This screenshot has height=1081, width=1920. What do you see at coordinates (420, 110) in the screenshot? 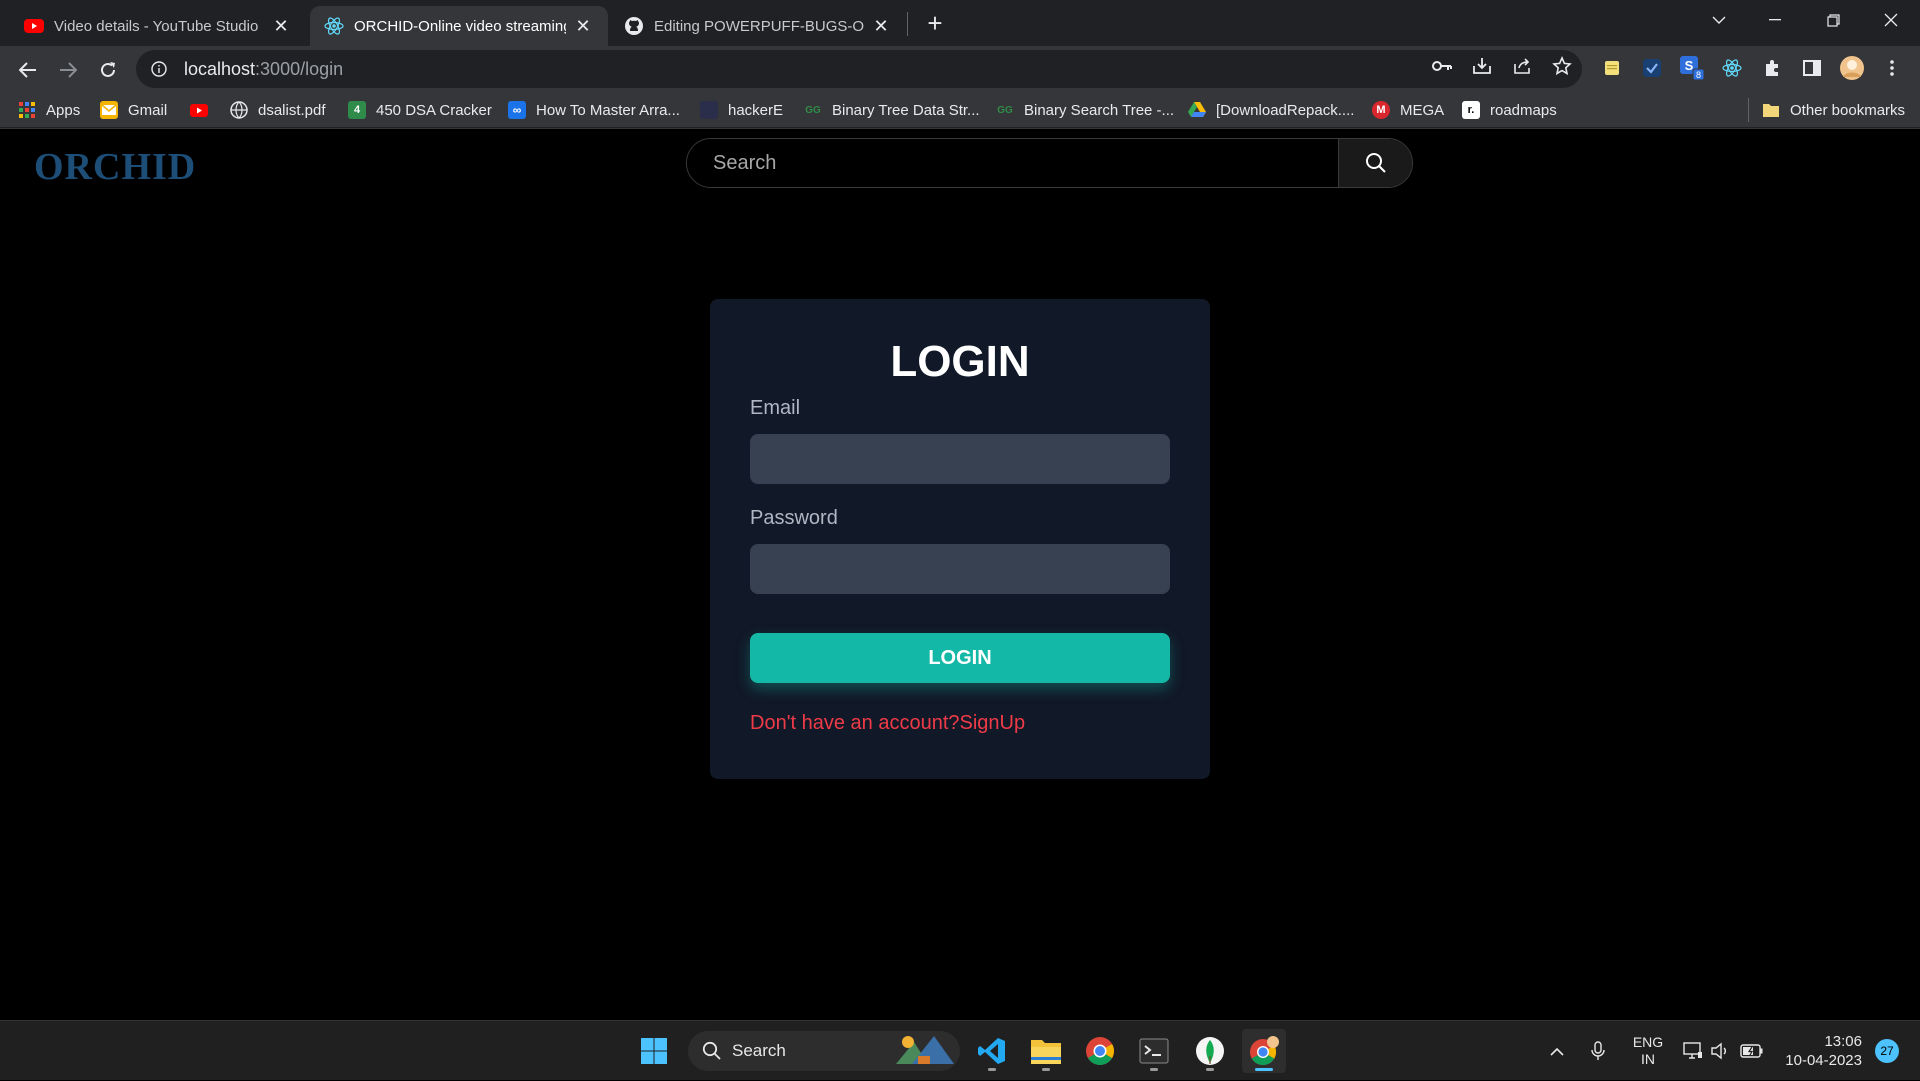
I see `bookmark-450-dsa: 4 450 DSA Cracker` at bounding box center [420, 110].